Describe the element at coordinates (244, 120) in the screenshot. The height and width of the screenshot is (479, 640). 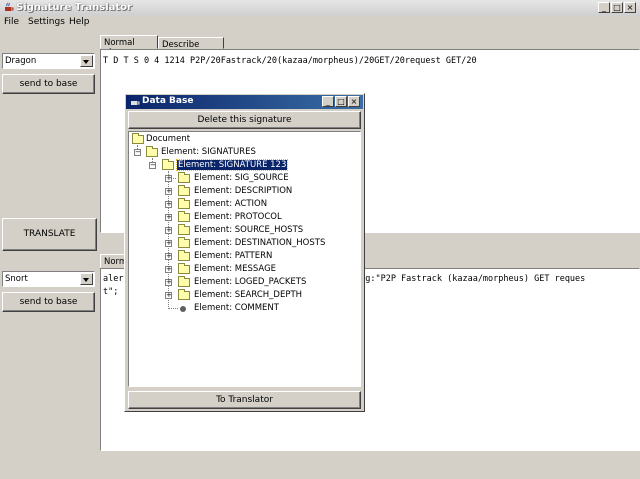
I see `delete-signature-button: Delete this signature` at that location.